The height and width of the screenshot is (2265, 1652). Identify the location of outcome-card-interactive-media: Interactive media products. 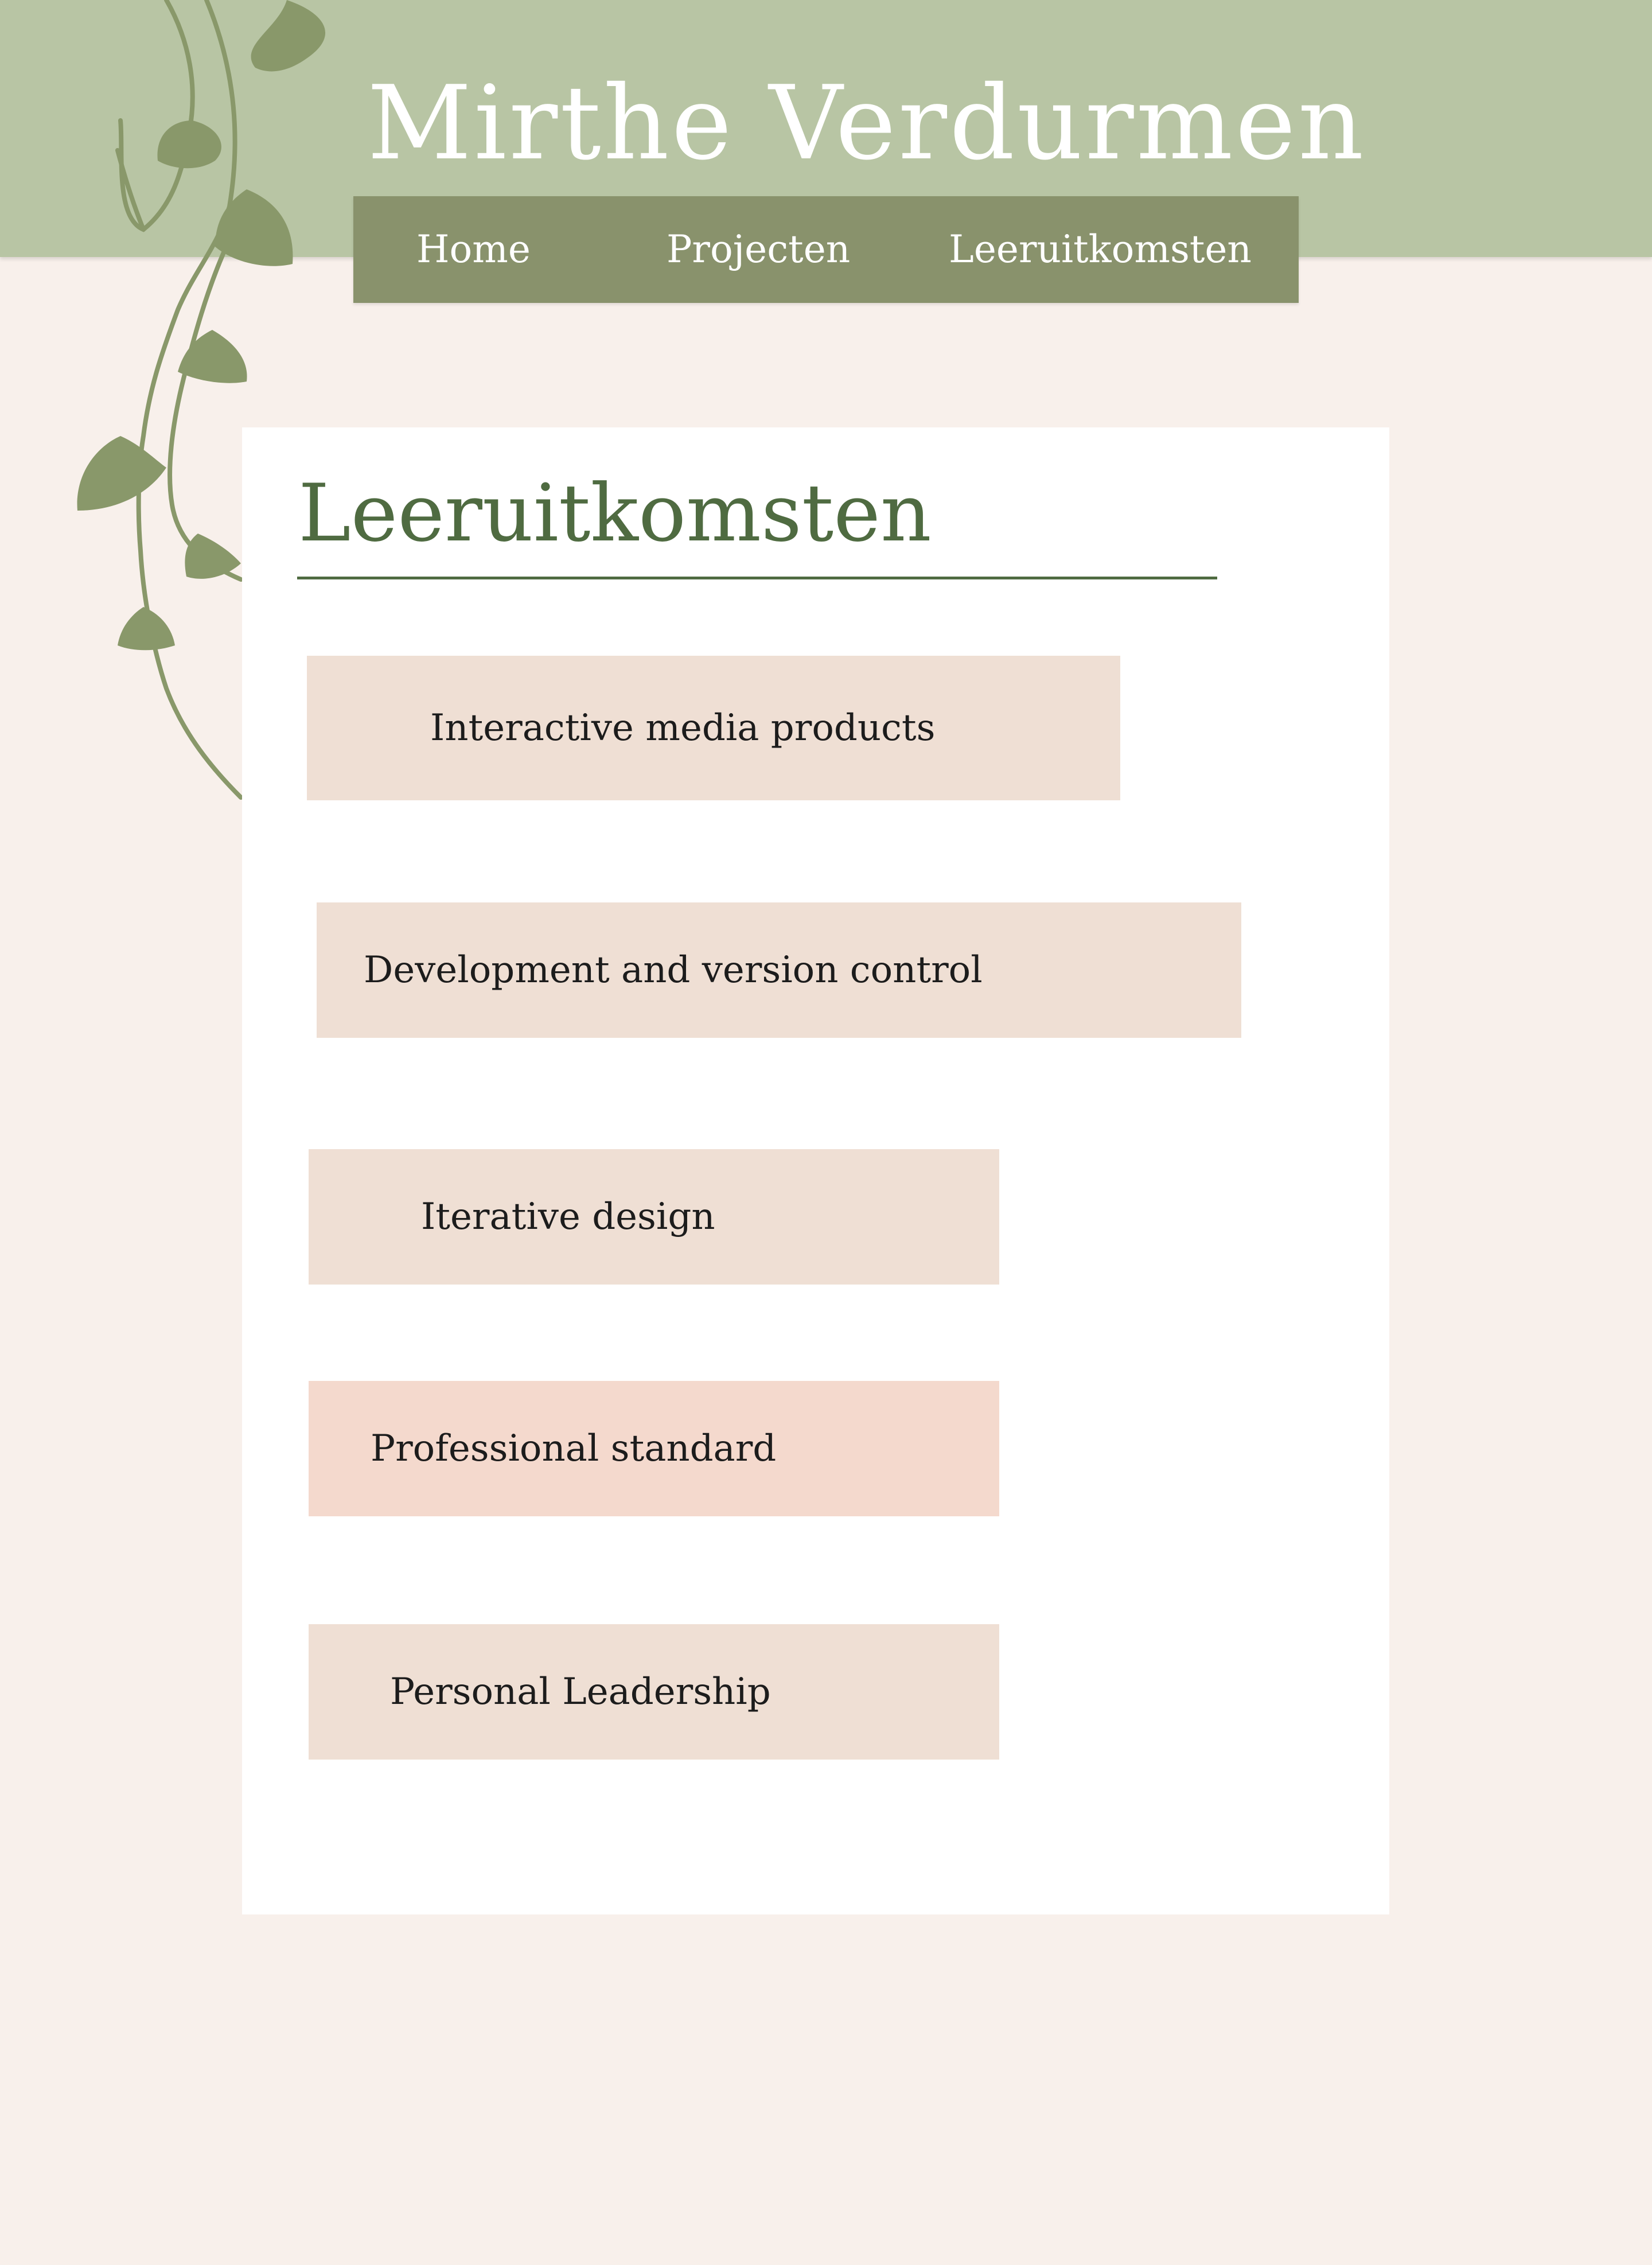
(713, 728).